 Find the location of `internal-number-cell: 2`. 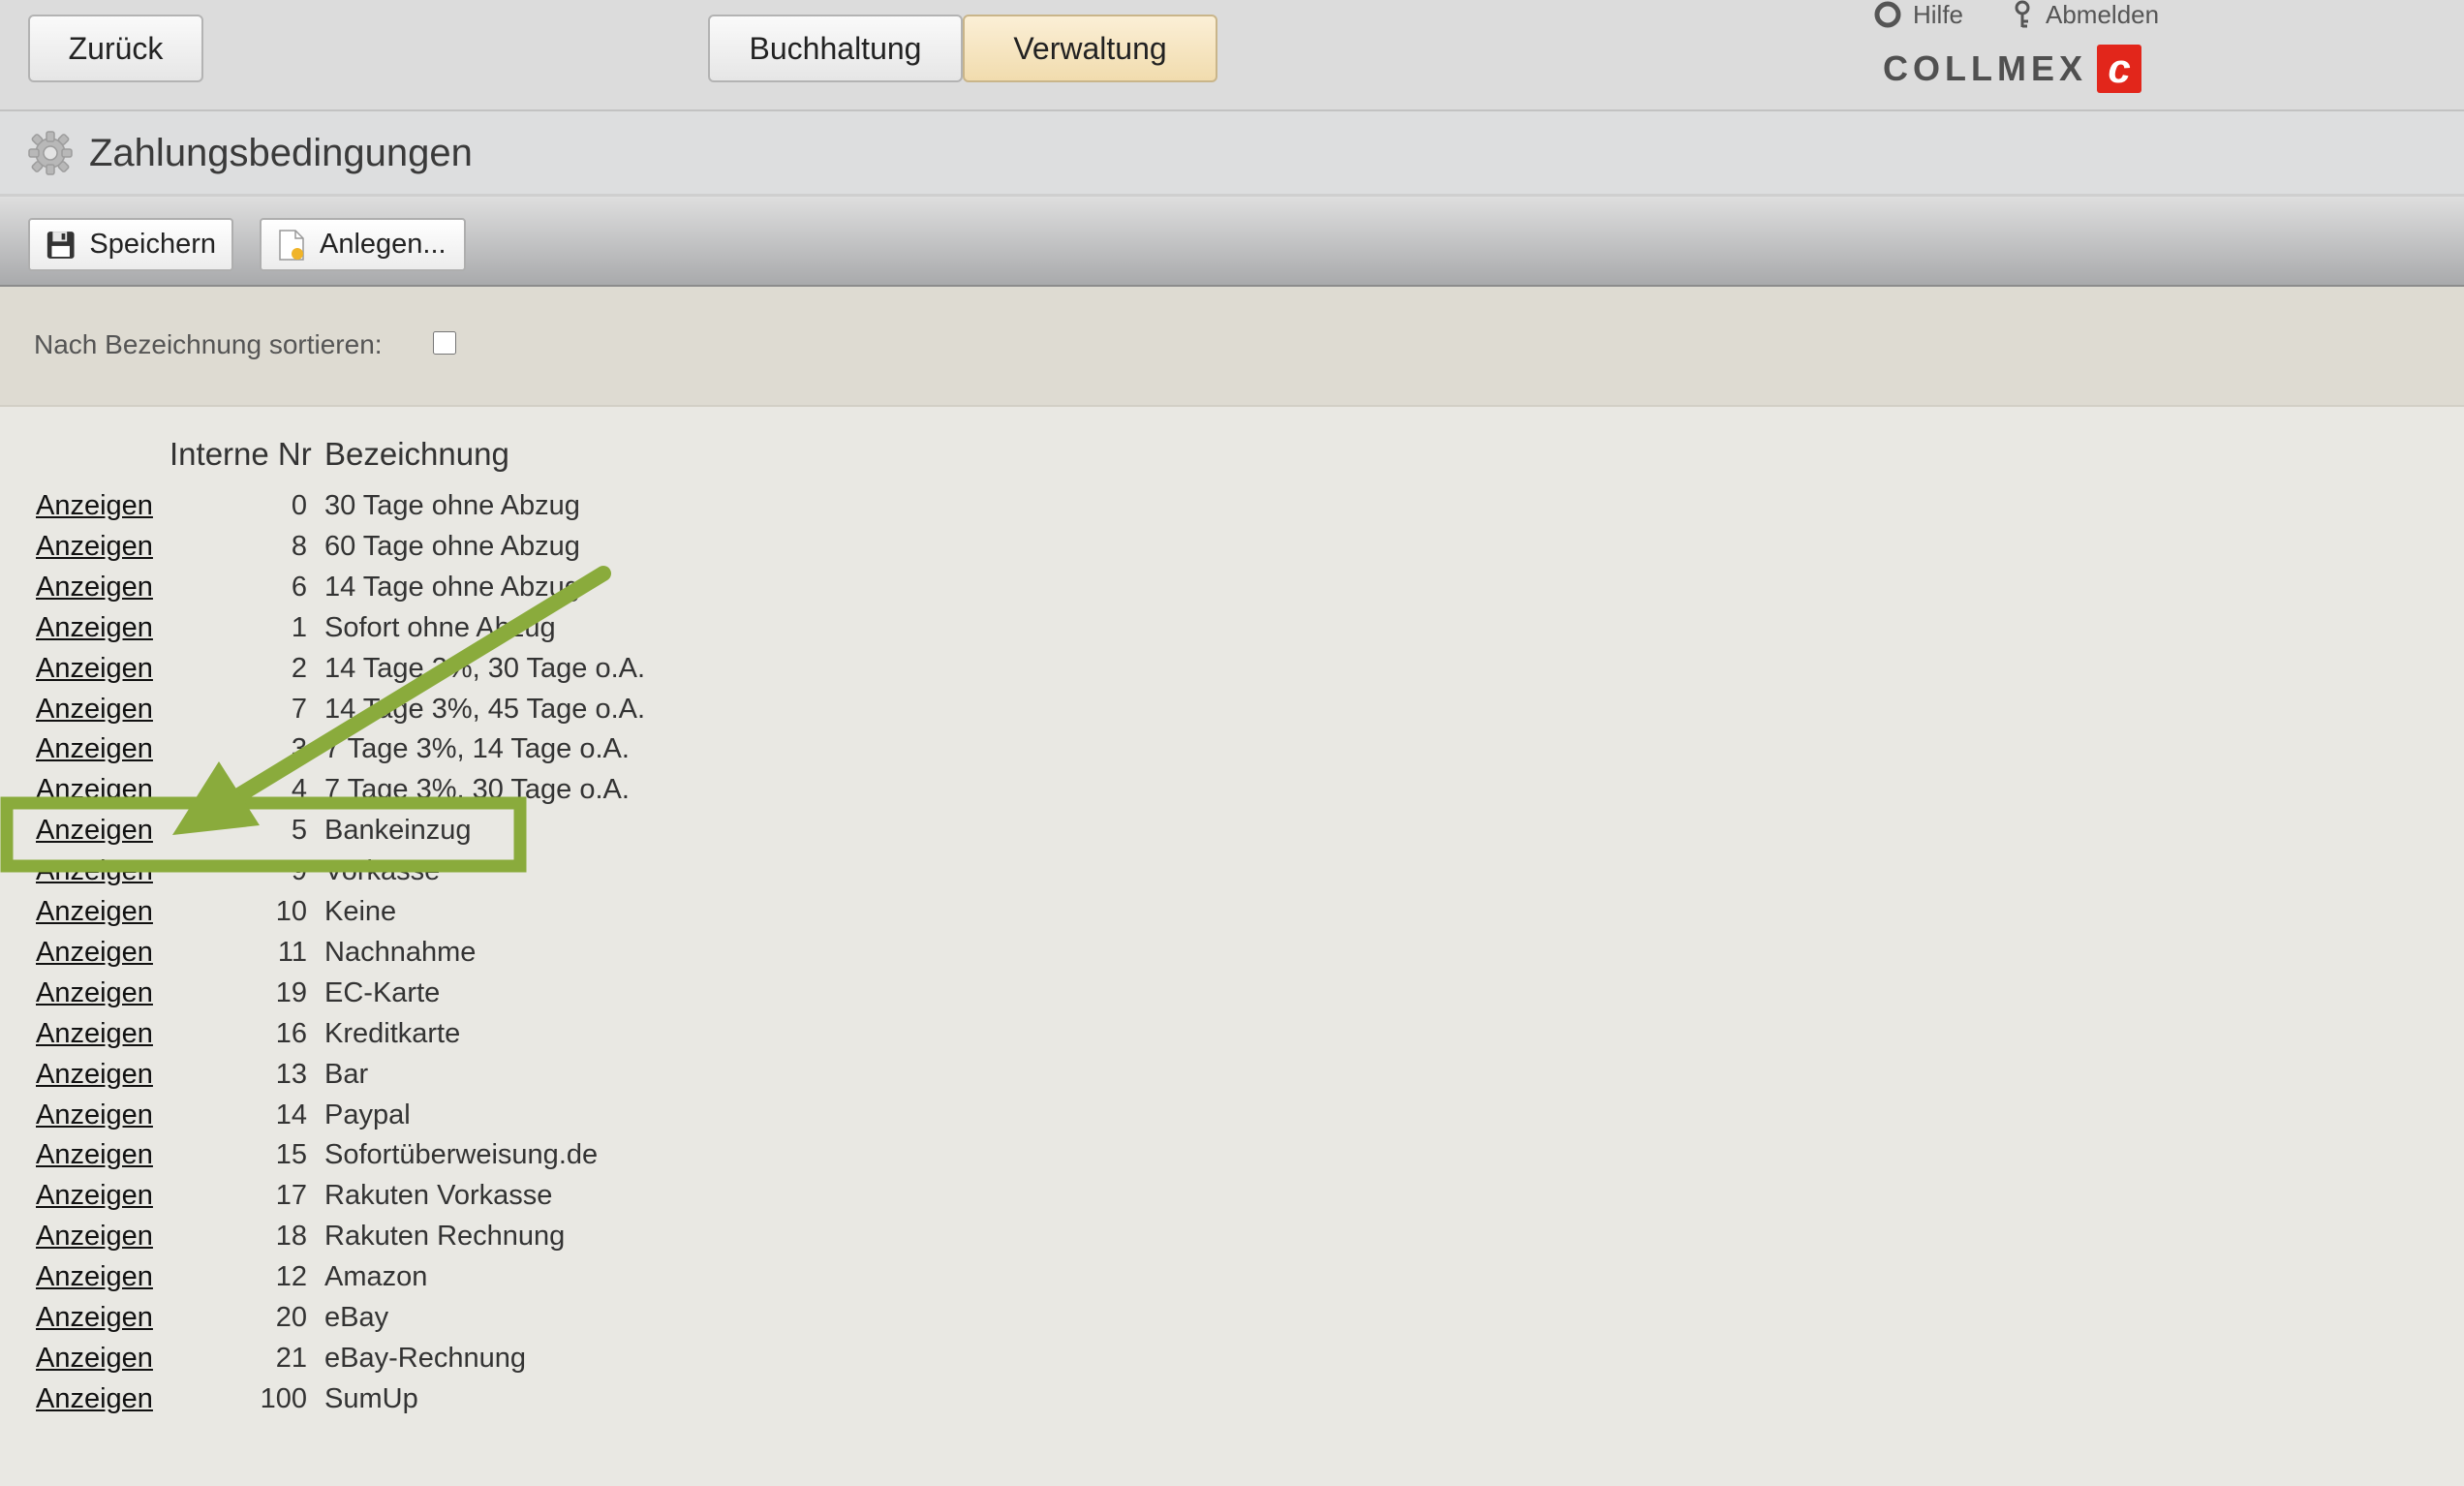

internal-number-cell: 2 is located at coordinates (299, 668).